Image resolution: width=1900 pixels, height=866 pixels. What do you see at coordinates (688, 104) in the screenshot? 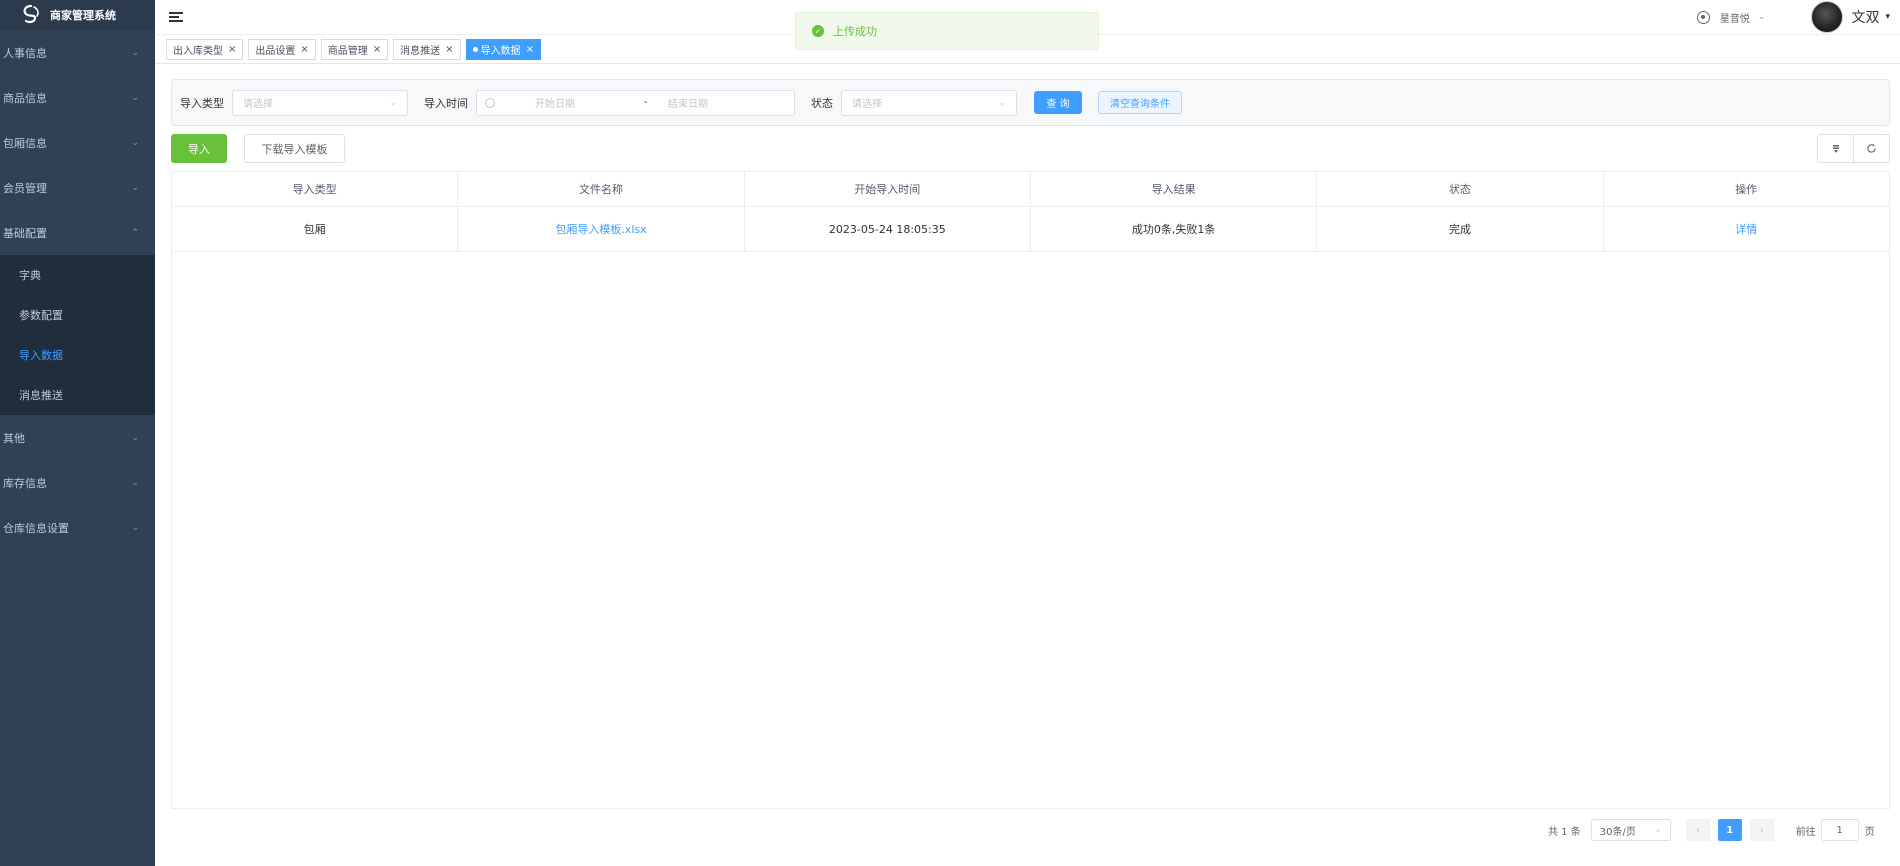
I see `end-date-placeholder: 结束日期` at bounding box center [688, 104].